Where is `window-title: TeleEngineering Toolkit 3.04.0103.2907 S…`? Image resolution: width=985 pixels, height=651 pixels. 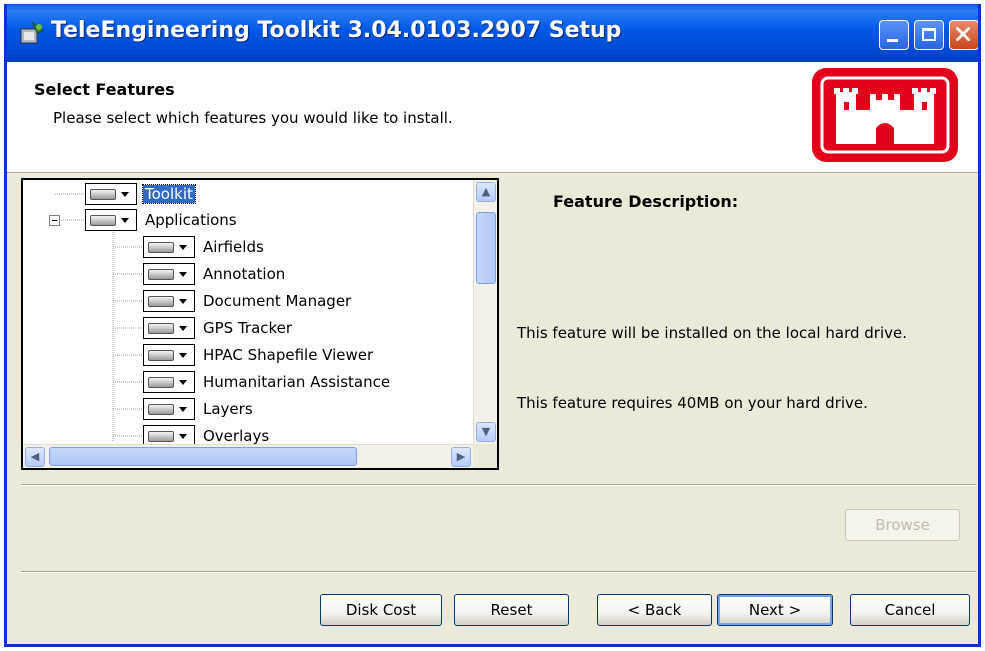
window-title: TeleEngineering Toolkit 3.04.0103.2907 S… is located at coordinates (336, 30).